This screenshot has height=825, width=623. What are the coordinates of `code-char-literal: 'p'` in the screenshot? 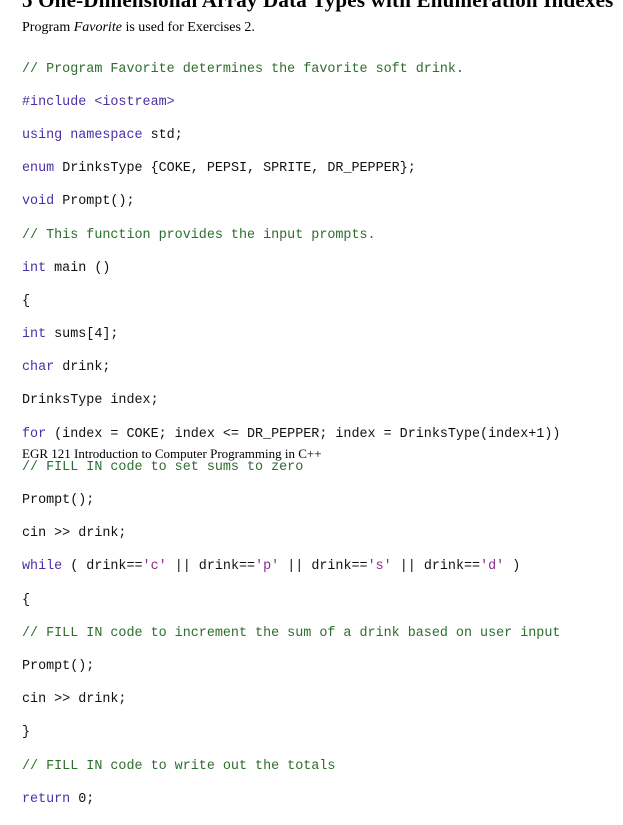 It's located at (267, 567).